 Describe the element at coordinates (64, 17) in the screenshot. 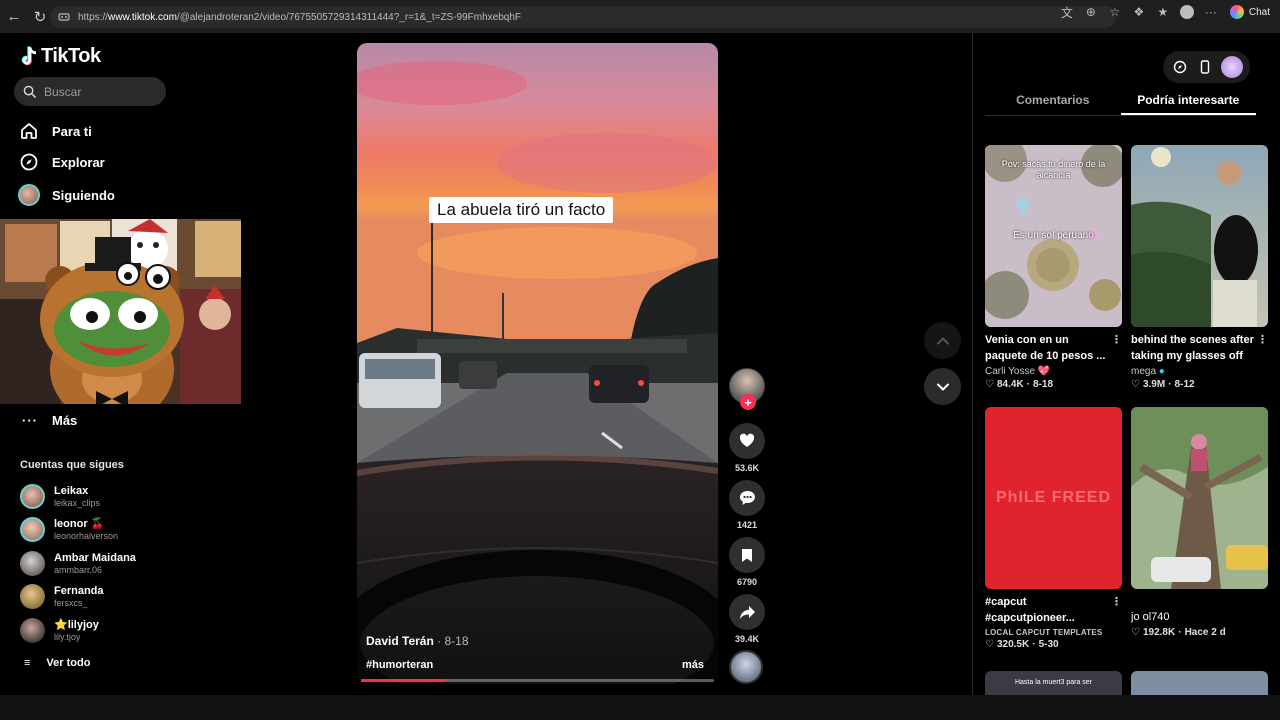

I see `site-info-icon` at that location.